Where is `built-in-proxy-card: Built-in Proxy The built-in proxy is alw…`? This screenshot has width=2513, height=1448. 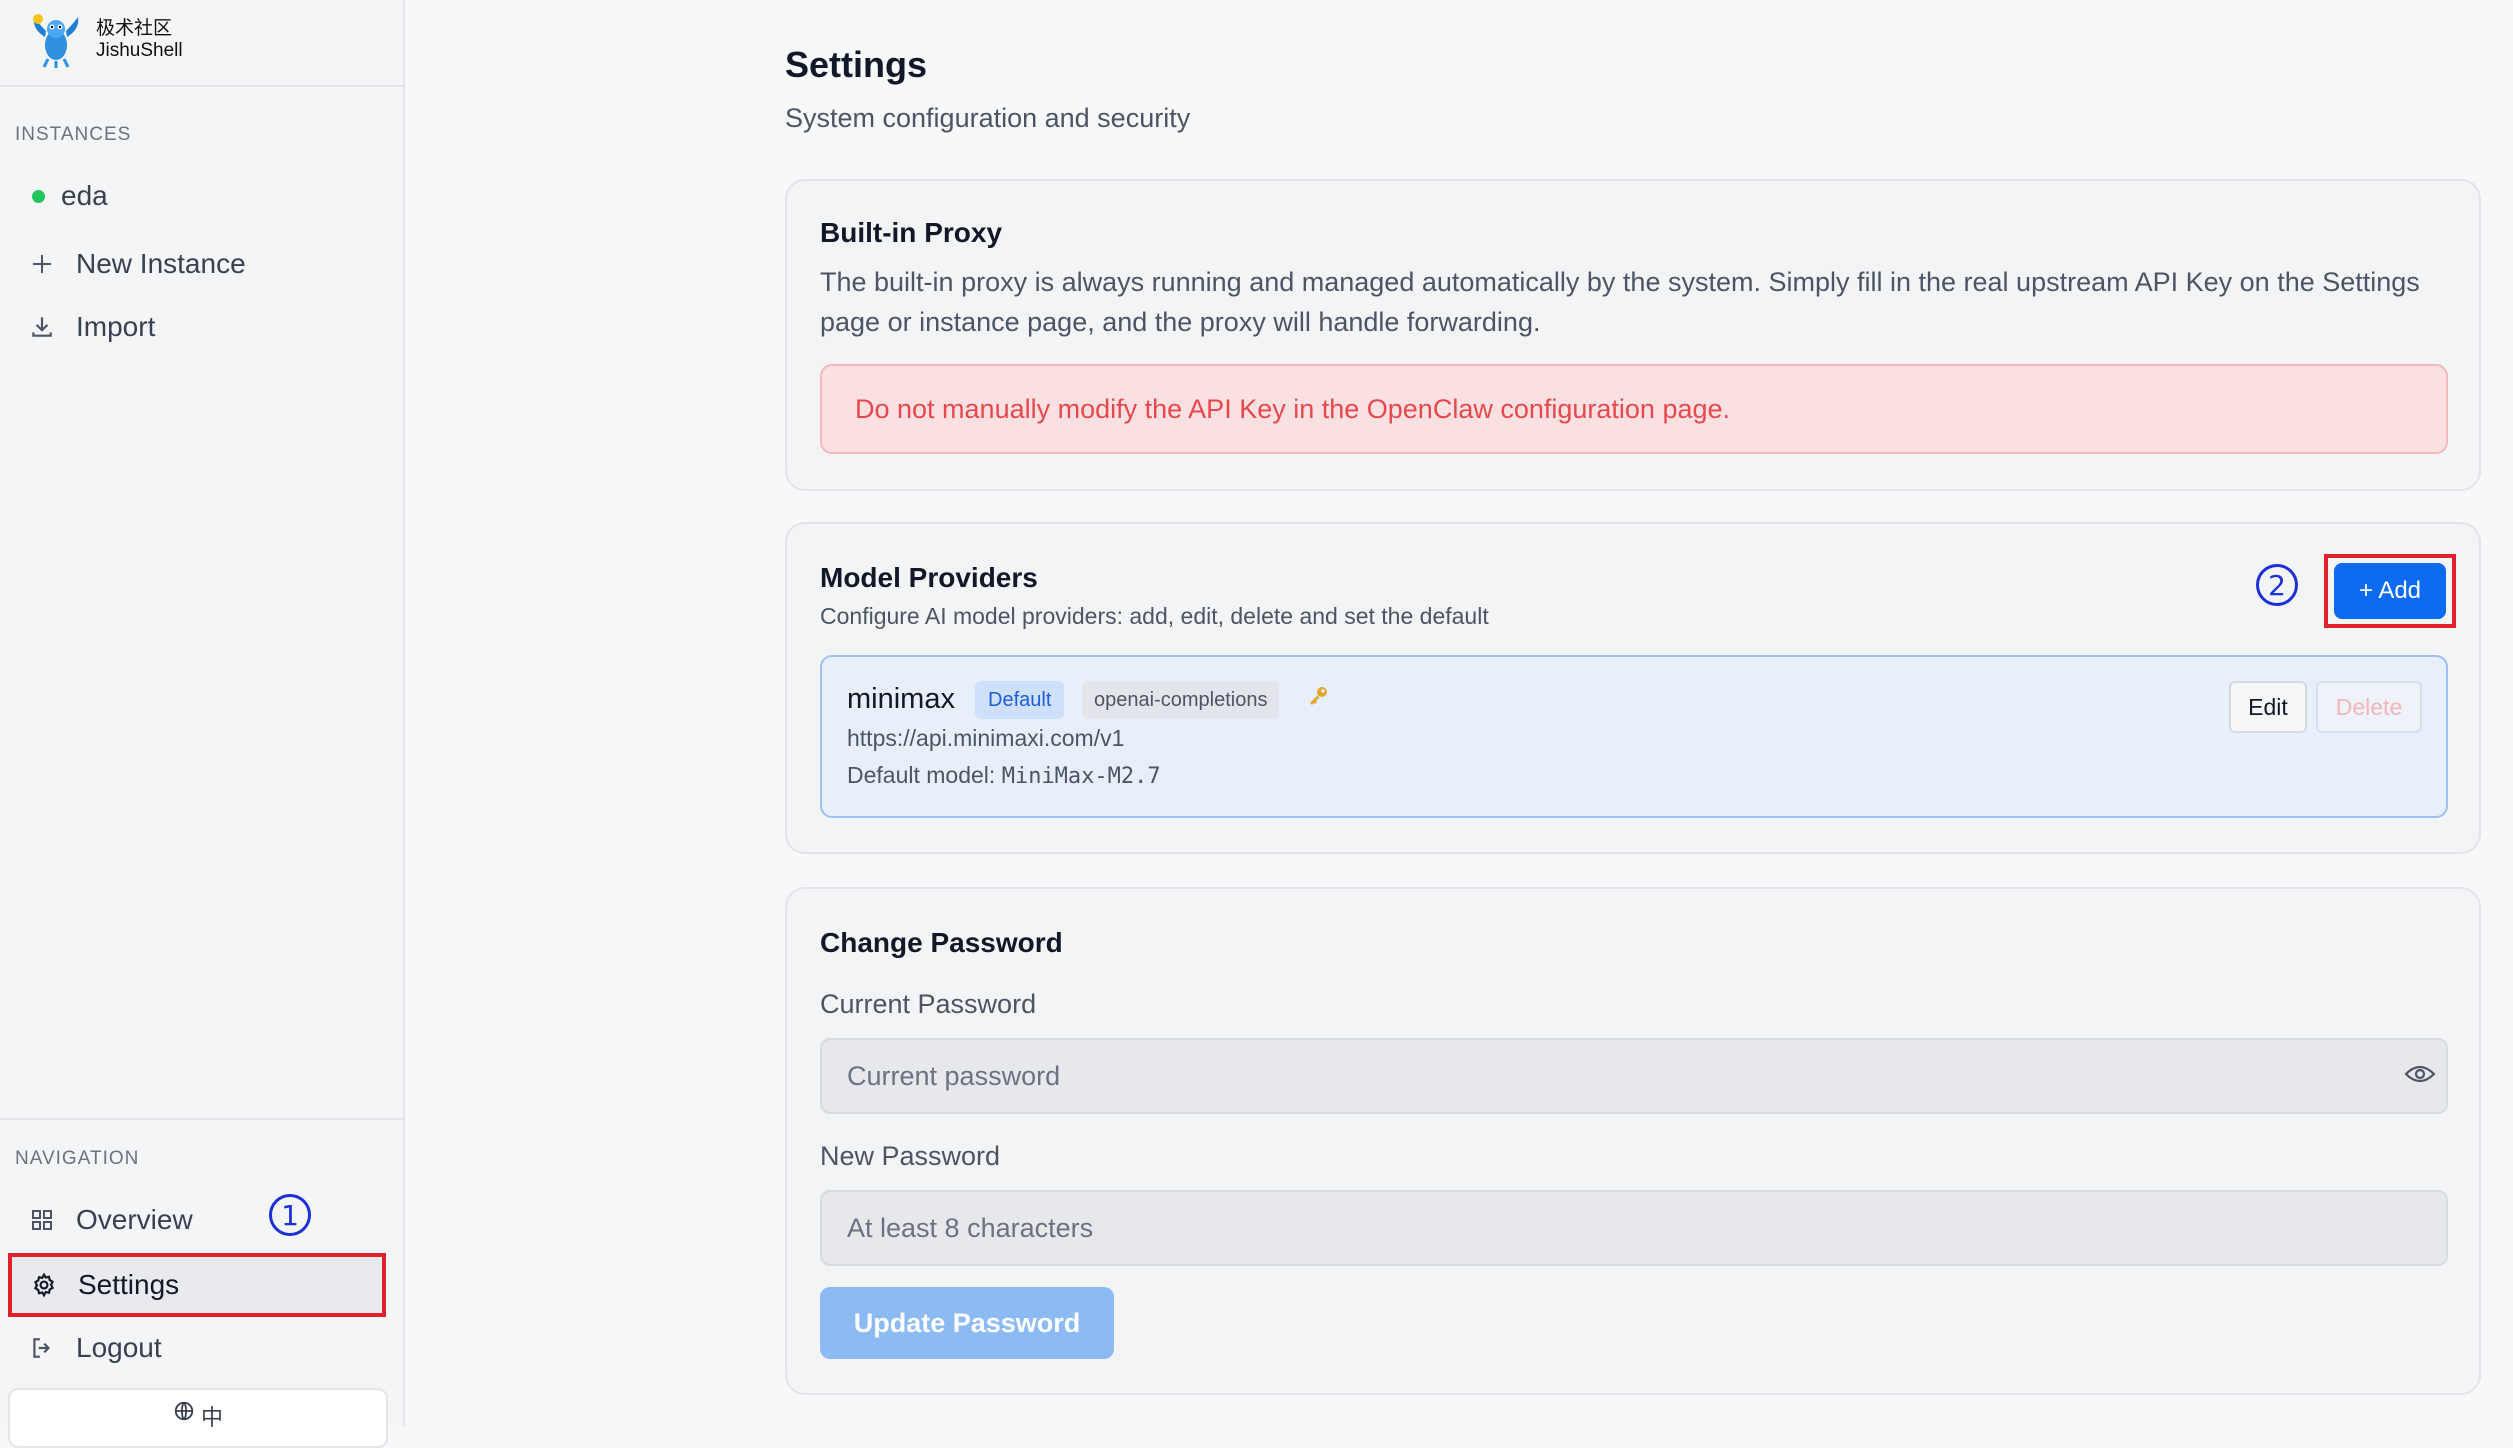
built-in-proxy-card: Built-in Proxy The built-in proxy is alw… is located at coordinates (1633, 335).